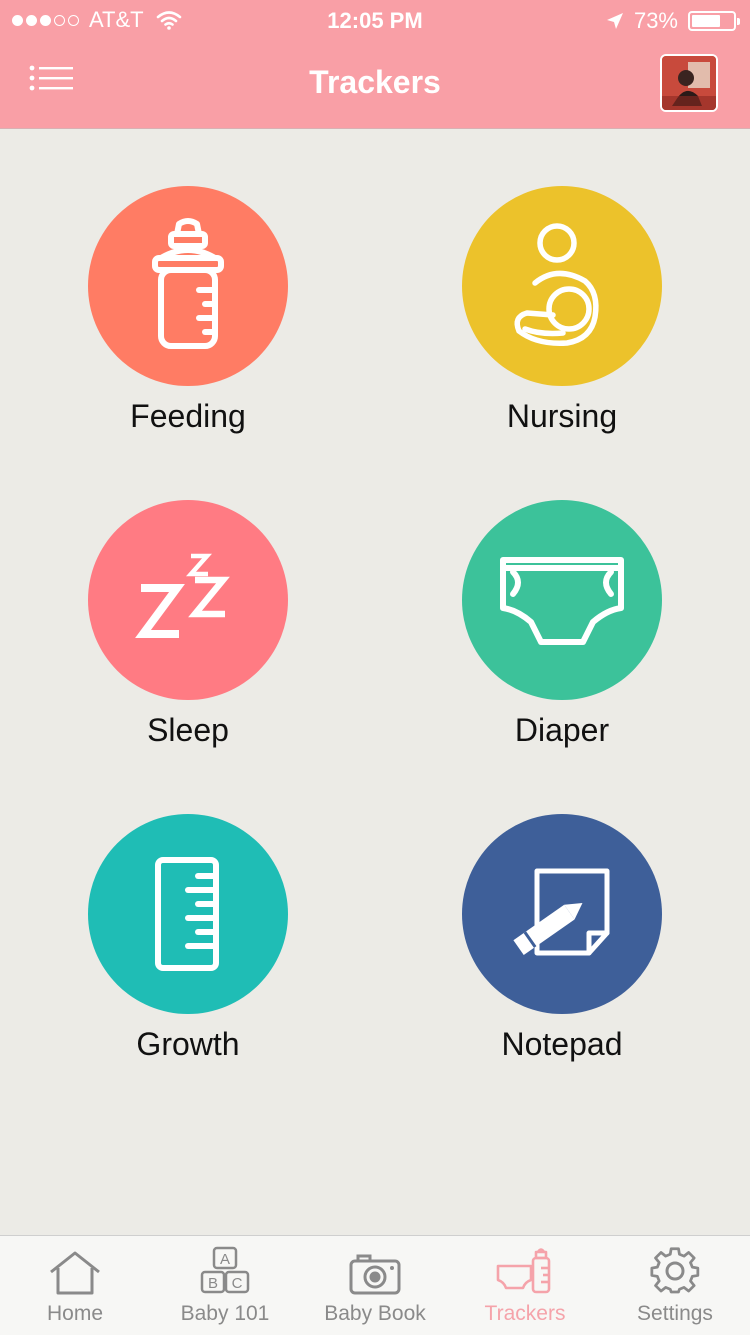  Describe the element at coordinates (237, 1283) in the screenshot. I see `svg-text: C` at that location.